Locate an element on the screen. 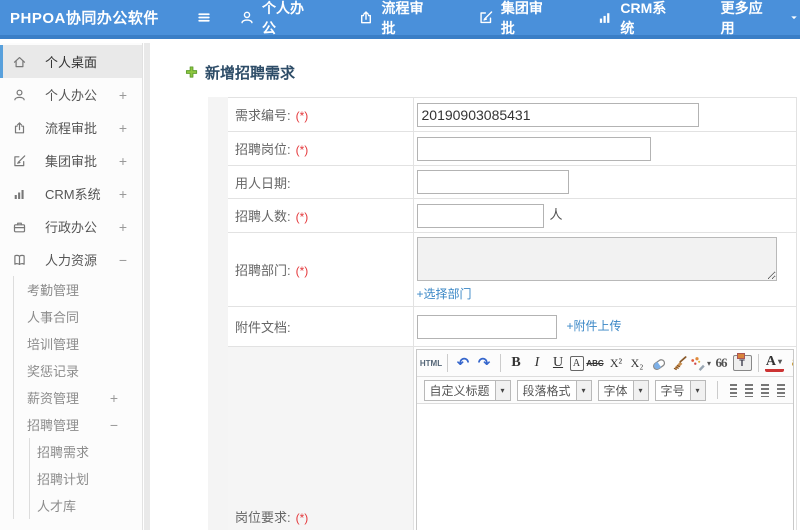 The height and width of the screenshot is (530, 800). subscript-button: X₂ is located at coordinates (637, 363).